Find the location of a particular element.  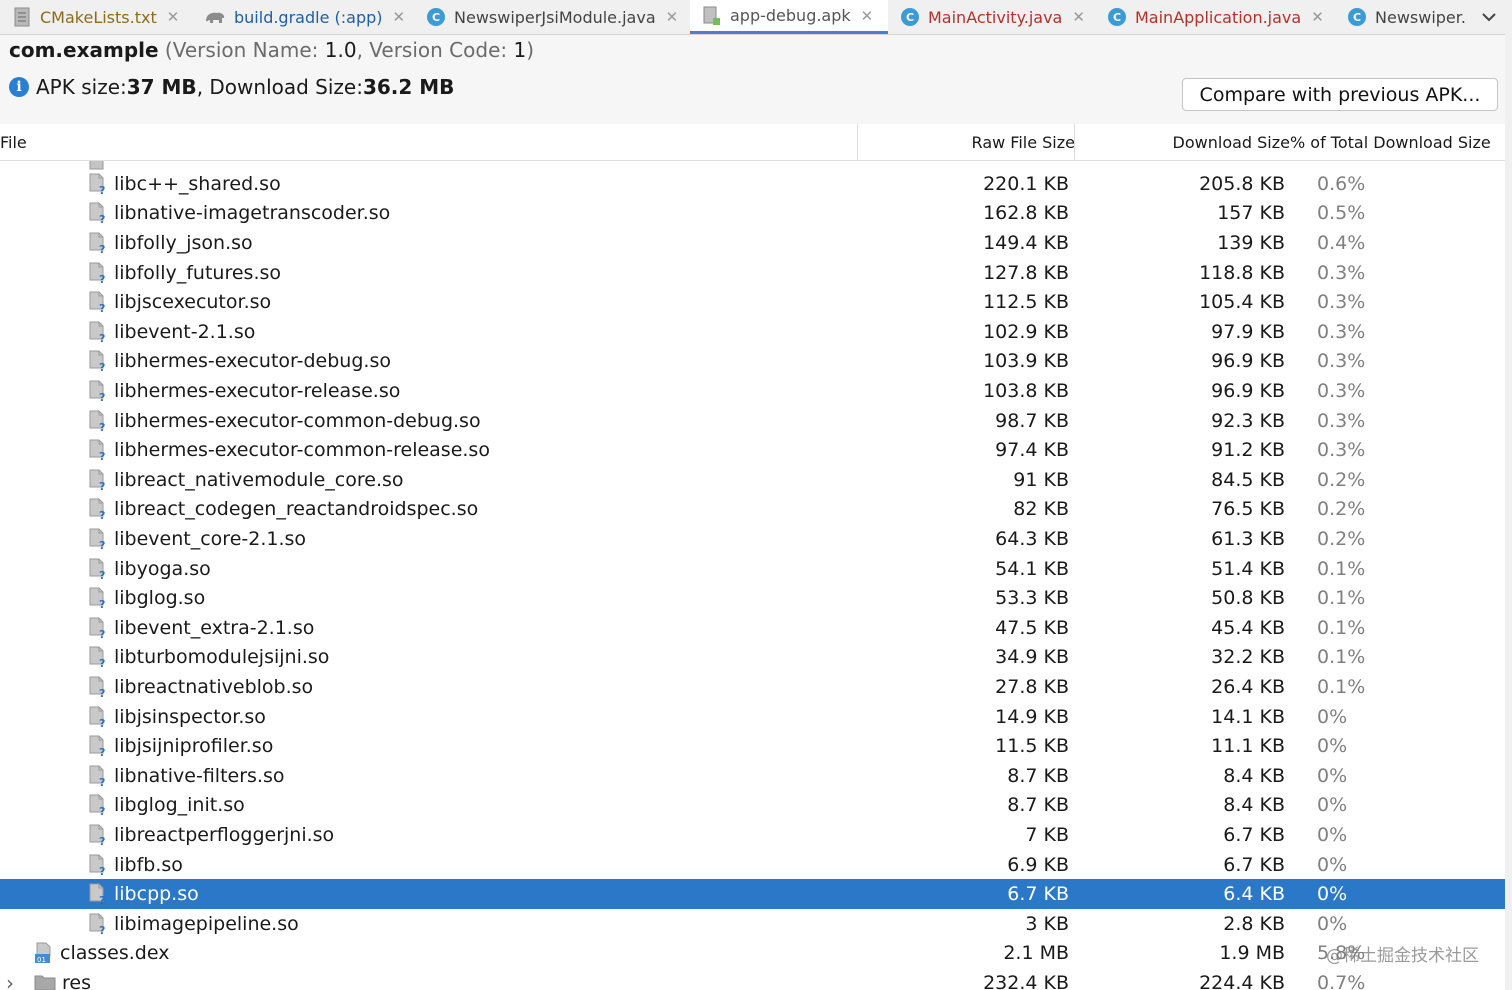

package-name: com.example is located at coordinates (84, 50).